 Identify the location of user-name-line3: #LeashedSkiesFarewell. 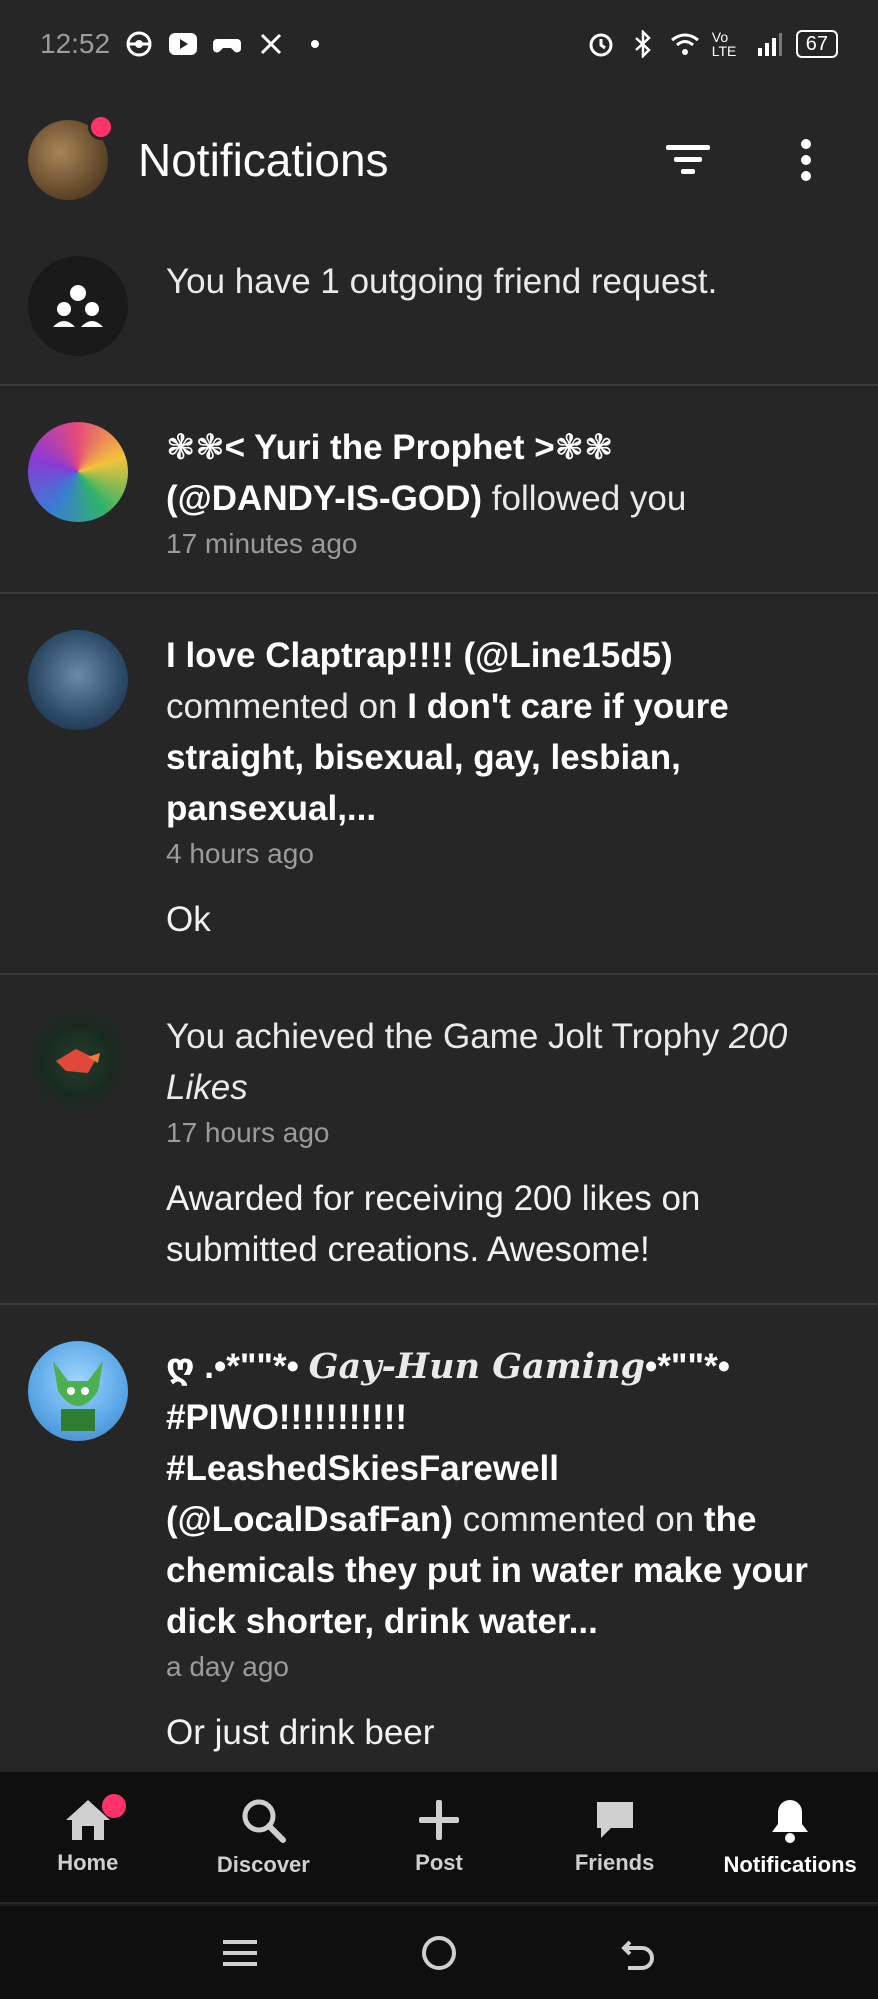
(362, 1468).